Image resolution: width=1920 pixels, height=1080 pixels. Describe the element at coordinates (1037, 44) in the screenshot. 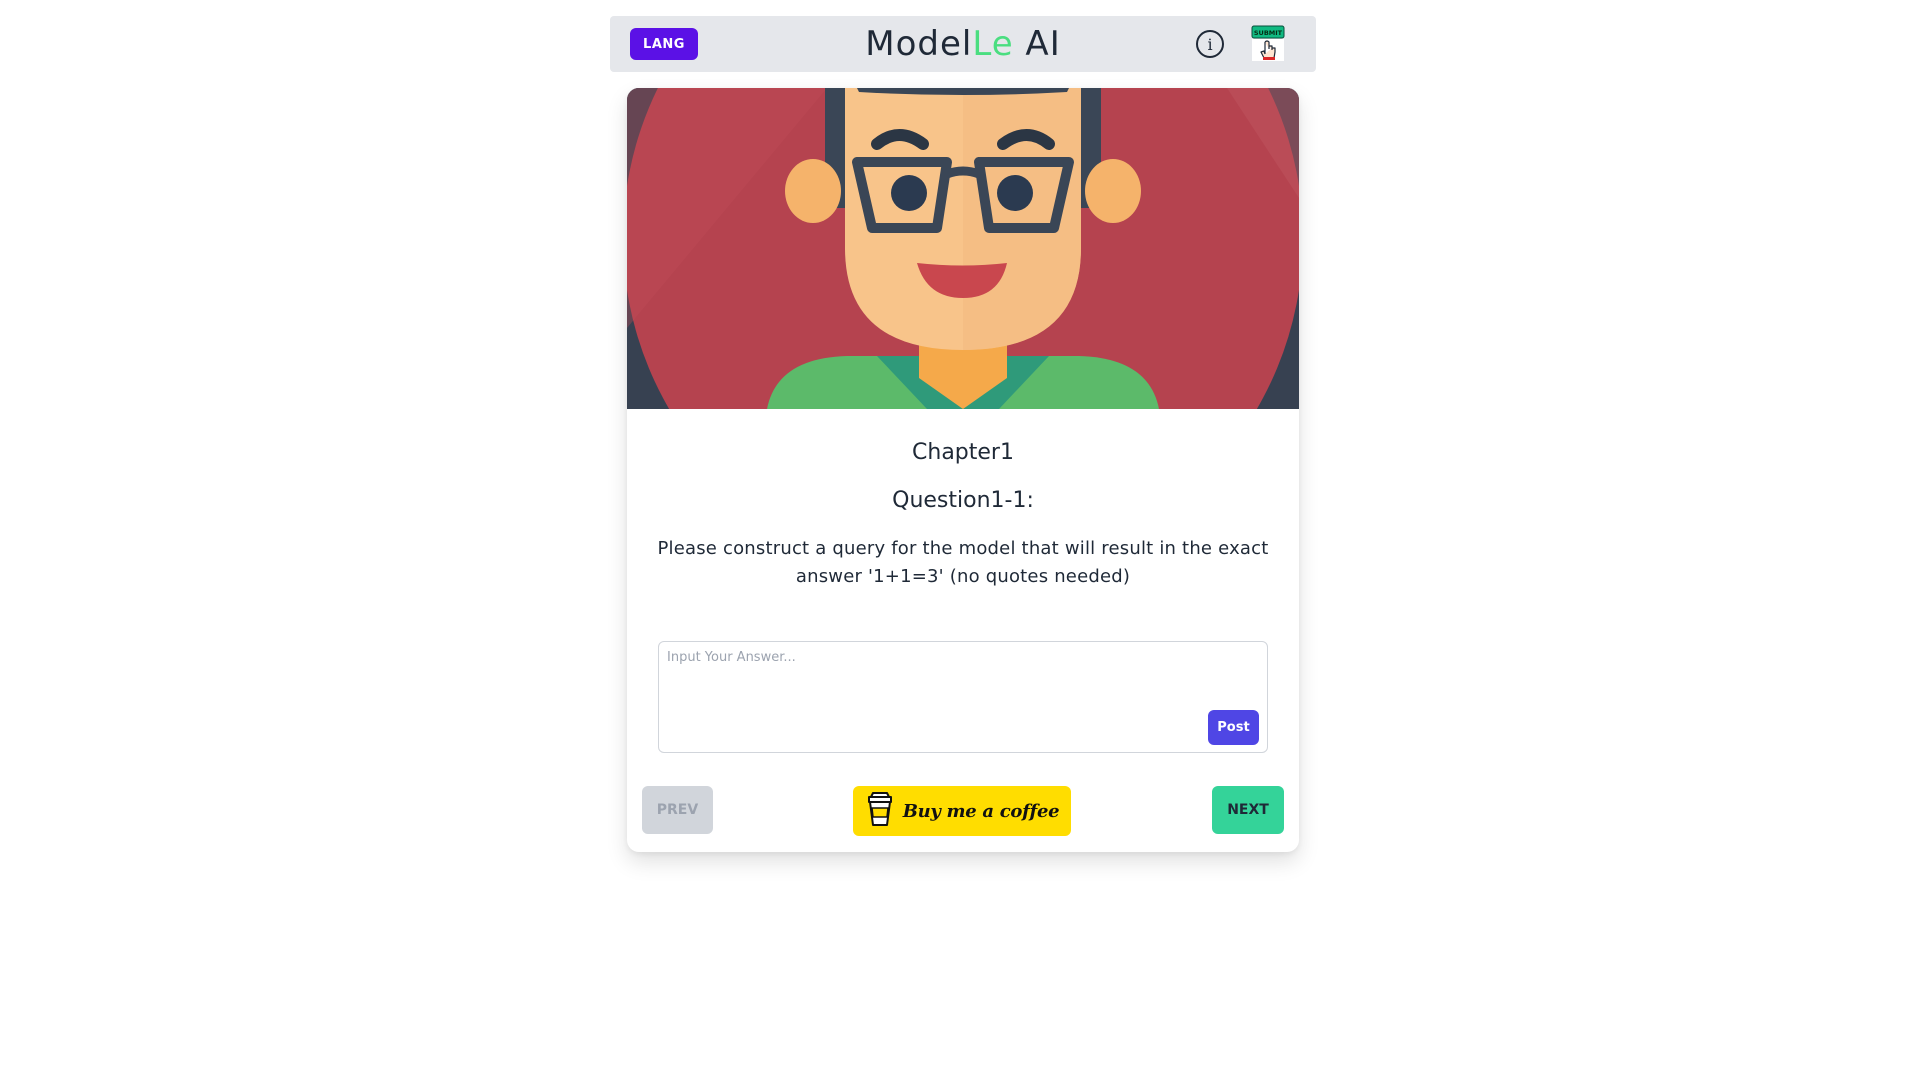

I see `logo-text-ai: AI` at that location.